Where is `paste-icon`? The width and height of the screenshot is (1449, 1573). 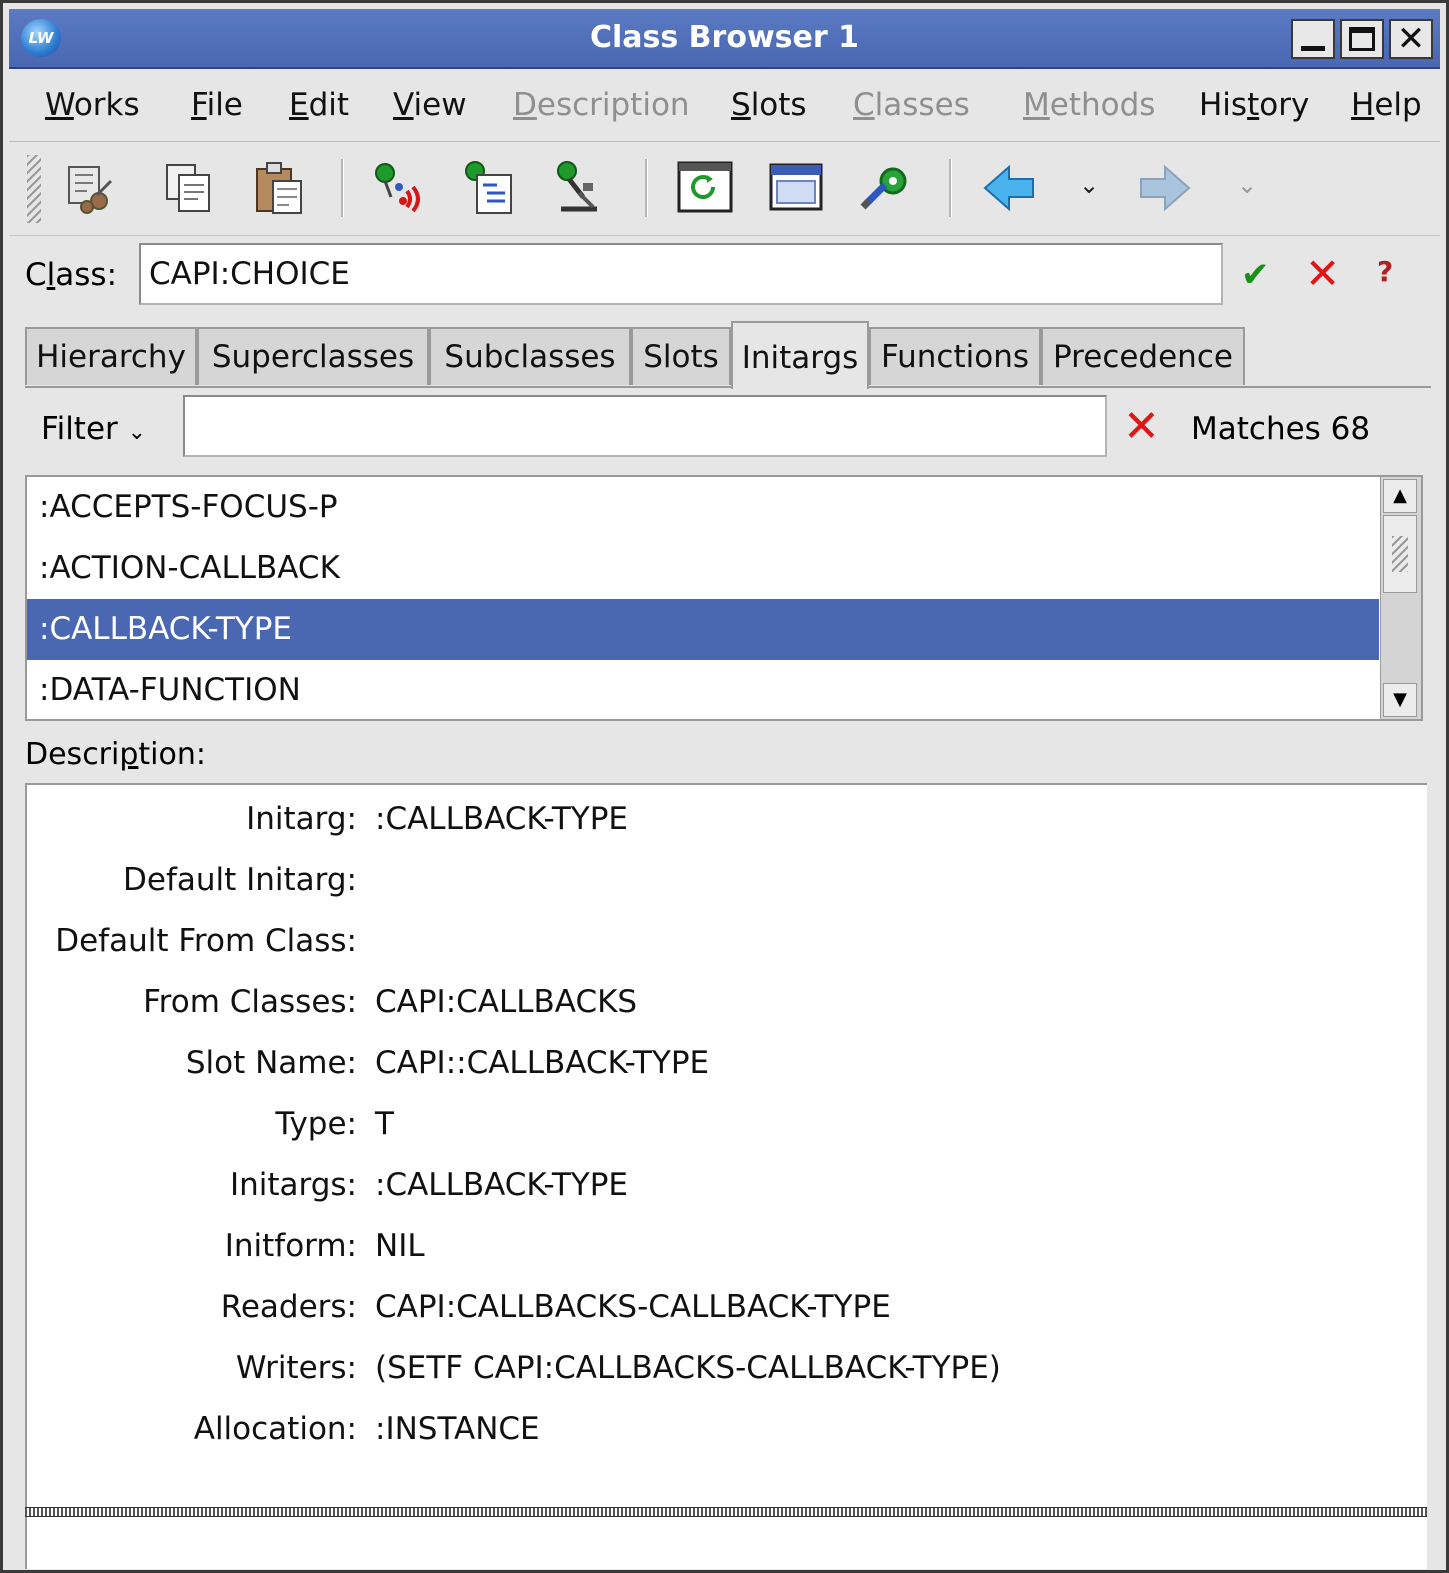 paste-icon is located at coordinates (279, 188).